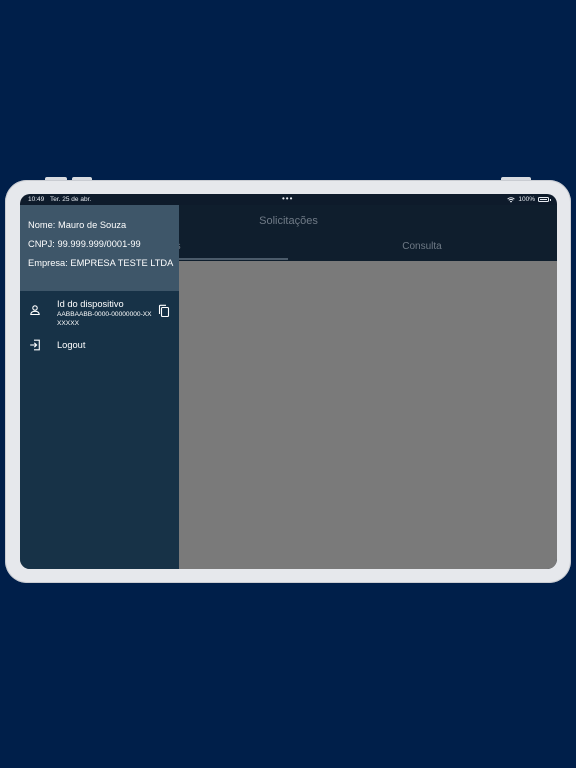 The image size is (576, 768). What do you see at coordinates (35, 310) in the screenshot?
I see `person-icon` at bounding box center [35, 310].